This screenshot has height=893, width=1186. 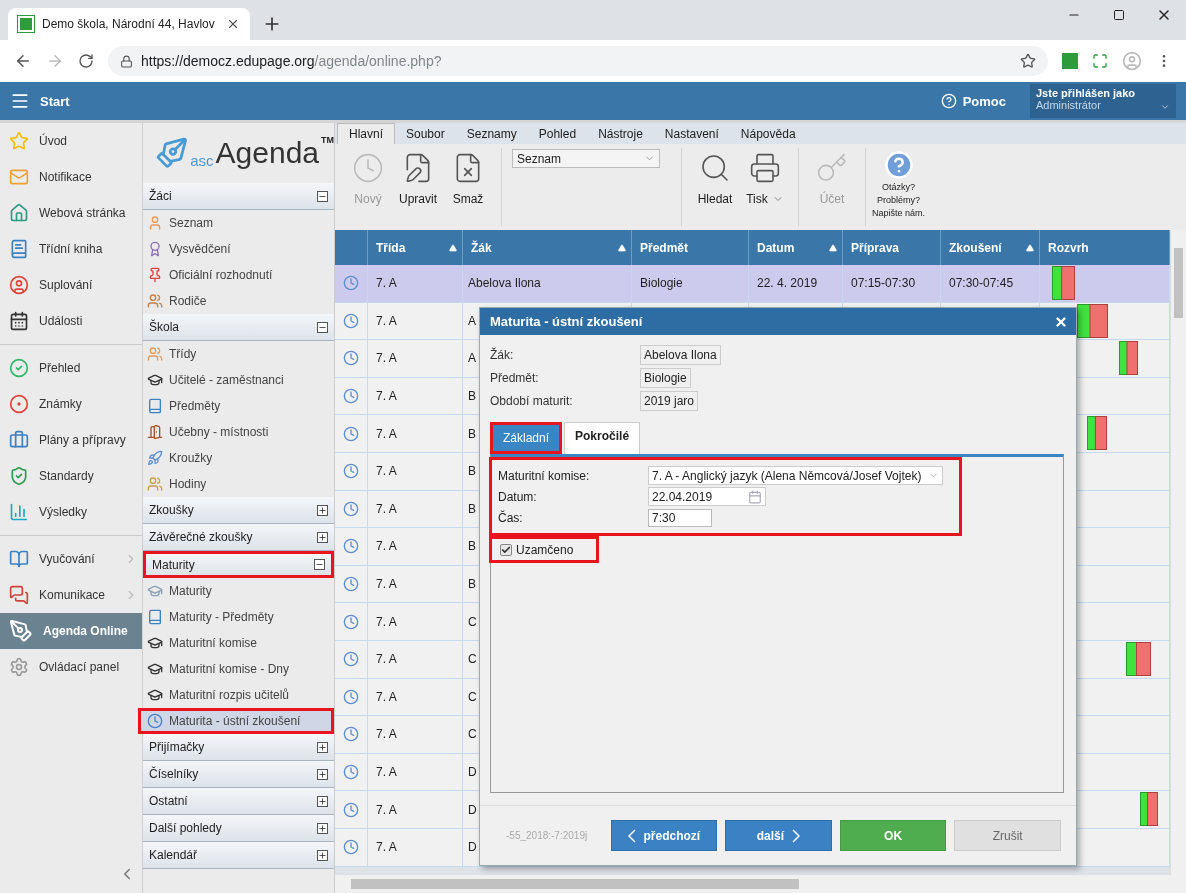 What do you see at coordinates (948, 101) in the screenshot?
I see `help-icon` at bounding box center [948, 101].